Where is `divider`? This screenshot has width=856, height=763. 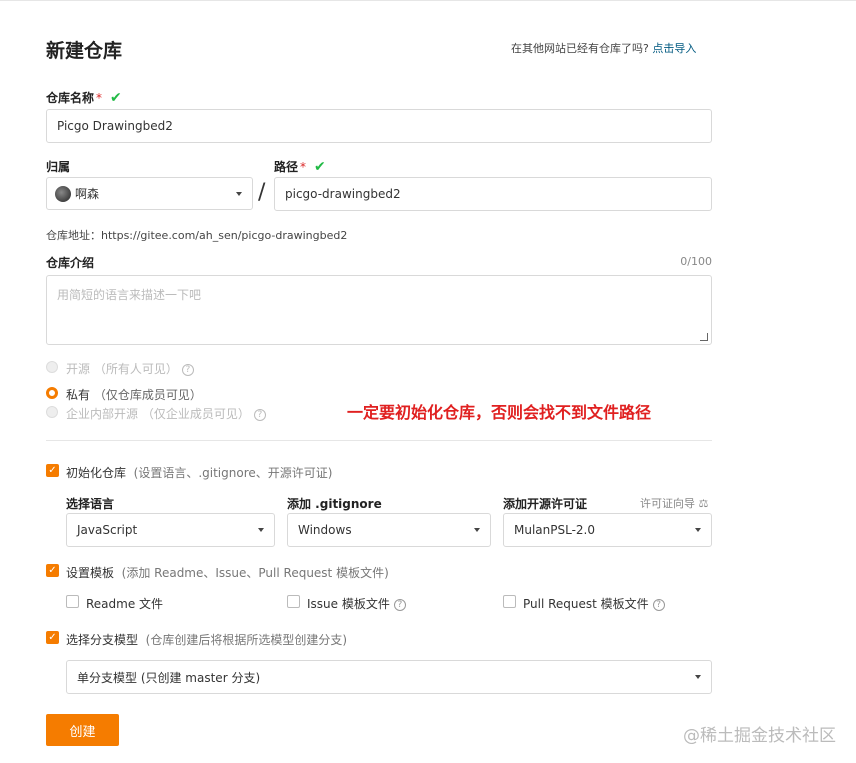 divider is located at coordinates (379, 440).